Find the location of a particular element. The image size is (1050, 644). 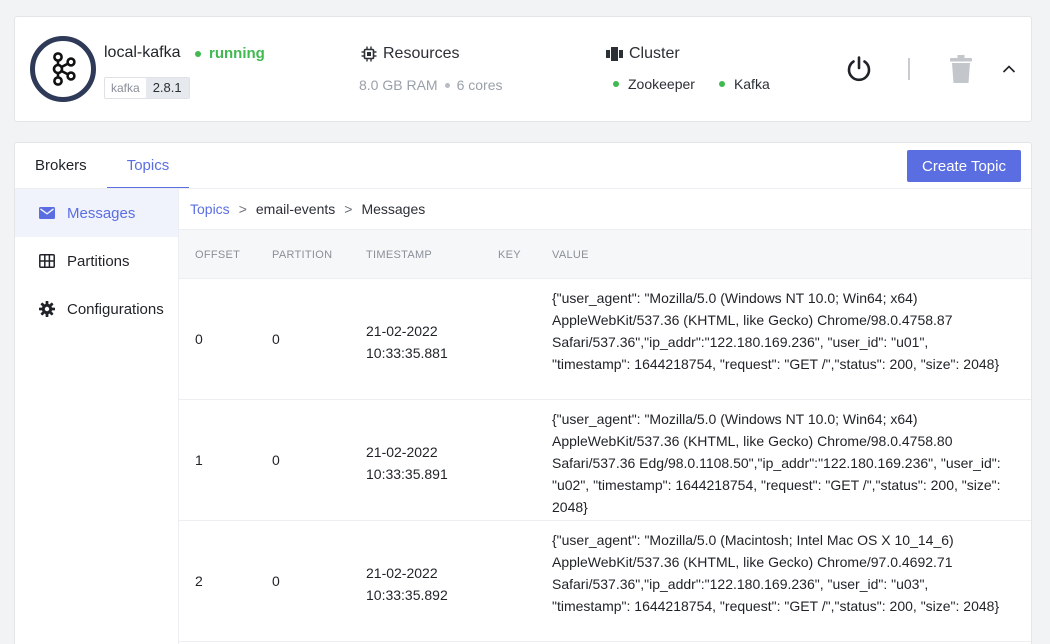

column-header-timestamp: TIMESTAMP is located at coordinates (399, 255).